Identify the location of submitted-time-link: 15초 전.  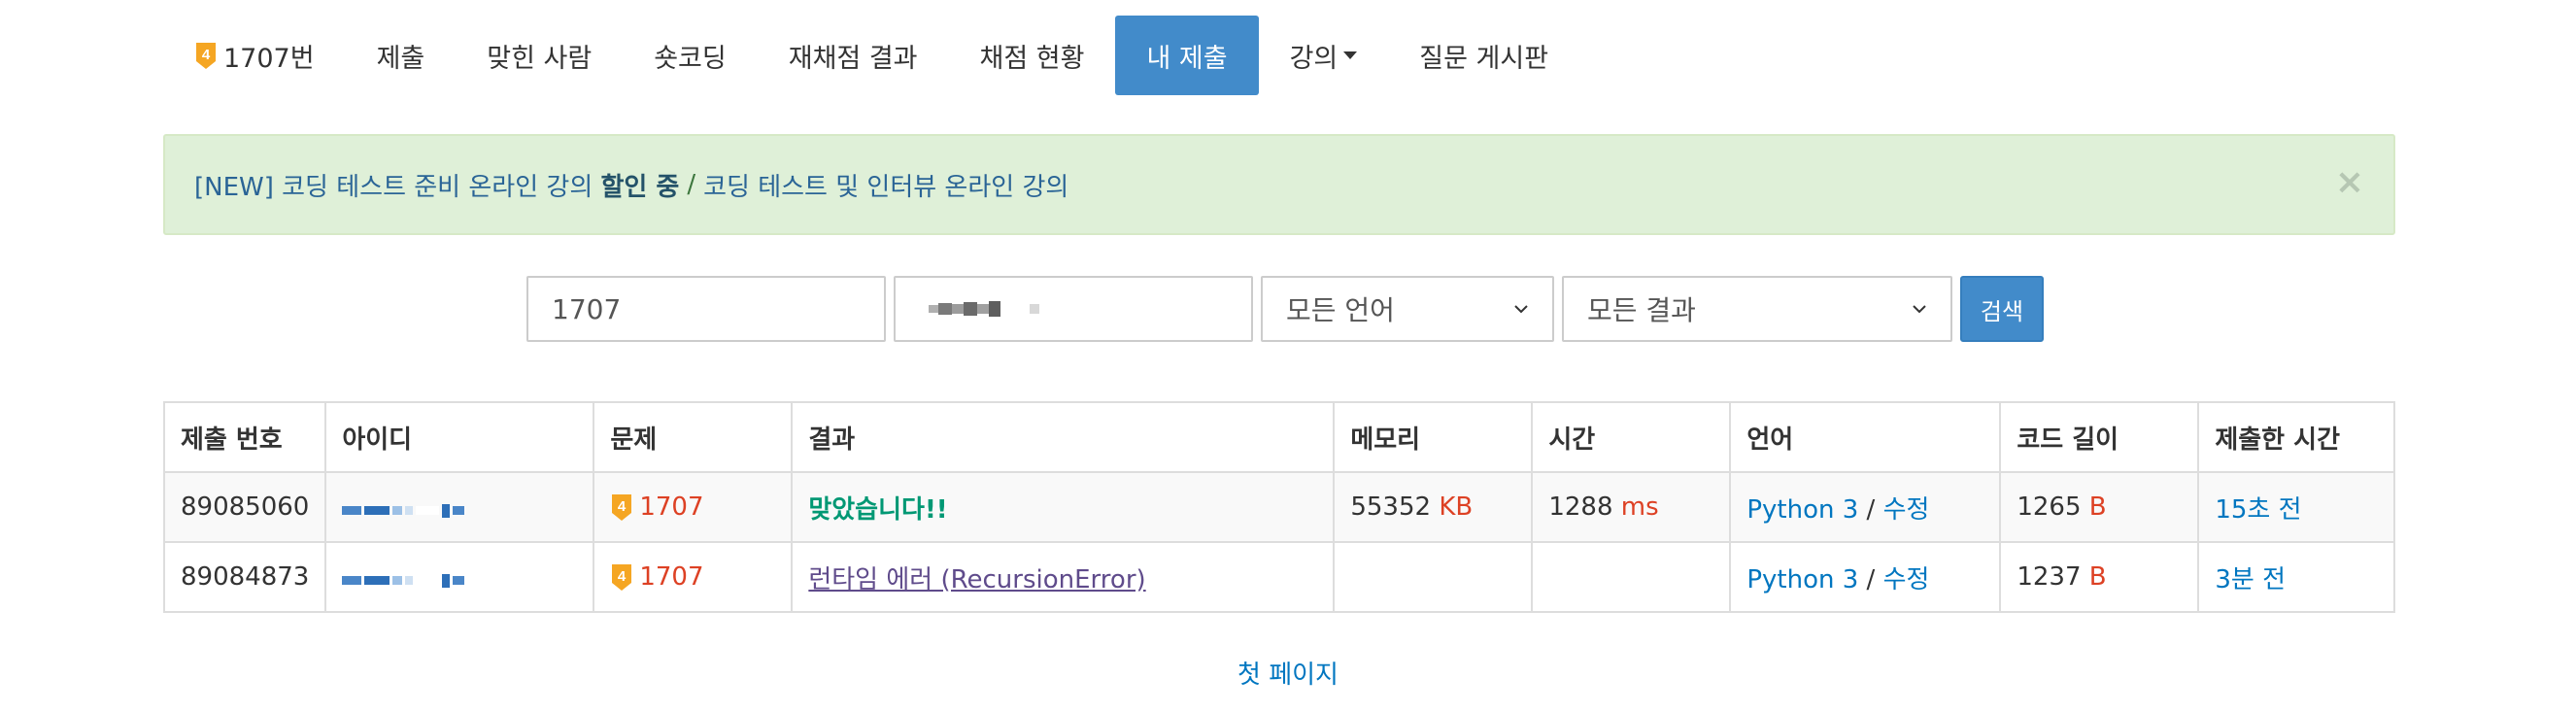
(2296, 507).